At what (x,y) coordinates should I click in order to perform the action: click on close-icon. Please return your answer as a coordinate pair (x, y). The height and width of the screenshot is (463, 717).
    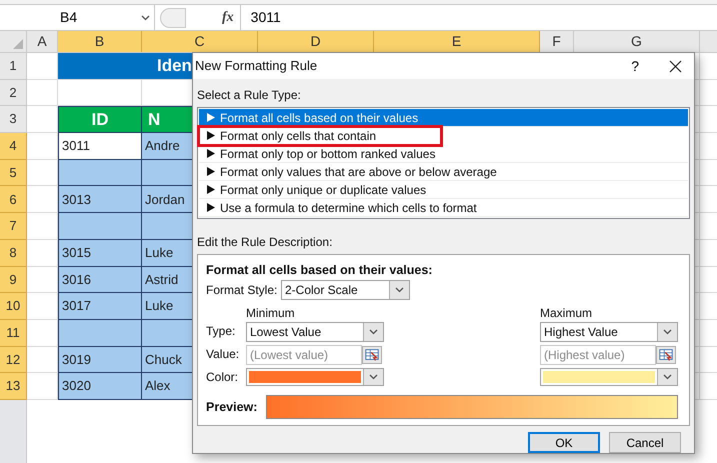
    Looking at the image, I should click on (675, 66).